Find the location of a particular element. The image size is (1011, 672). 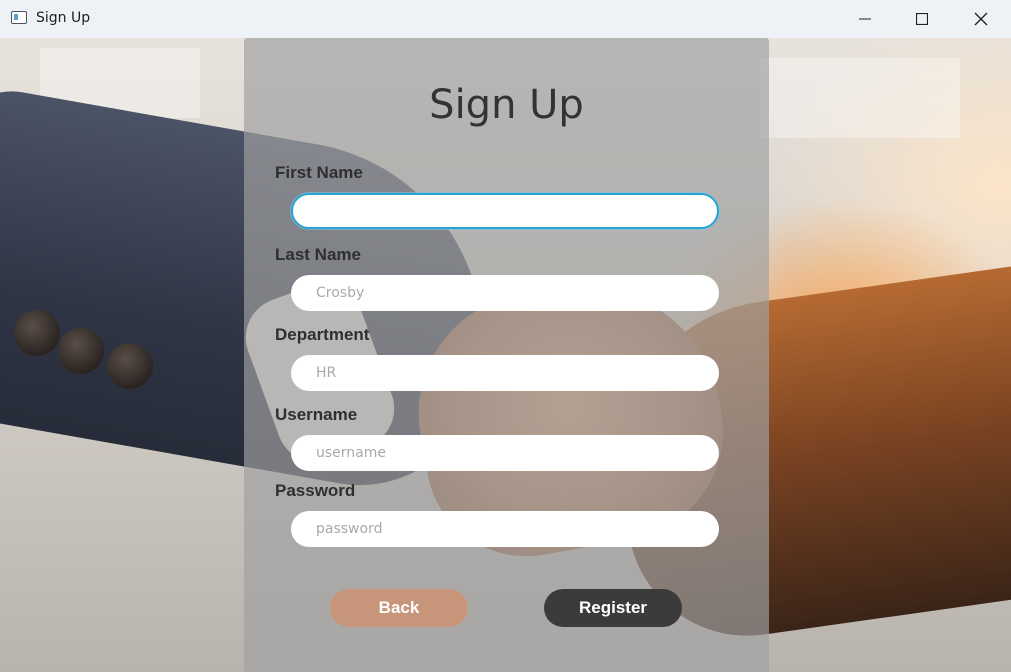

department-field is located at coordinates (505, 373).